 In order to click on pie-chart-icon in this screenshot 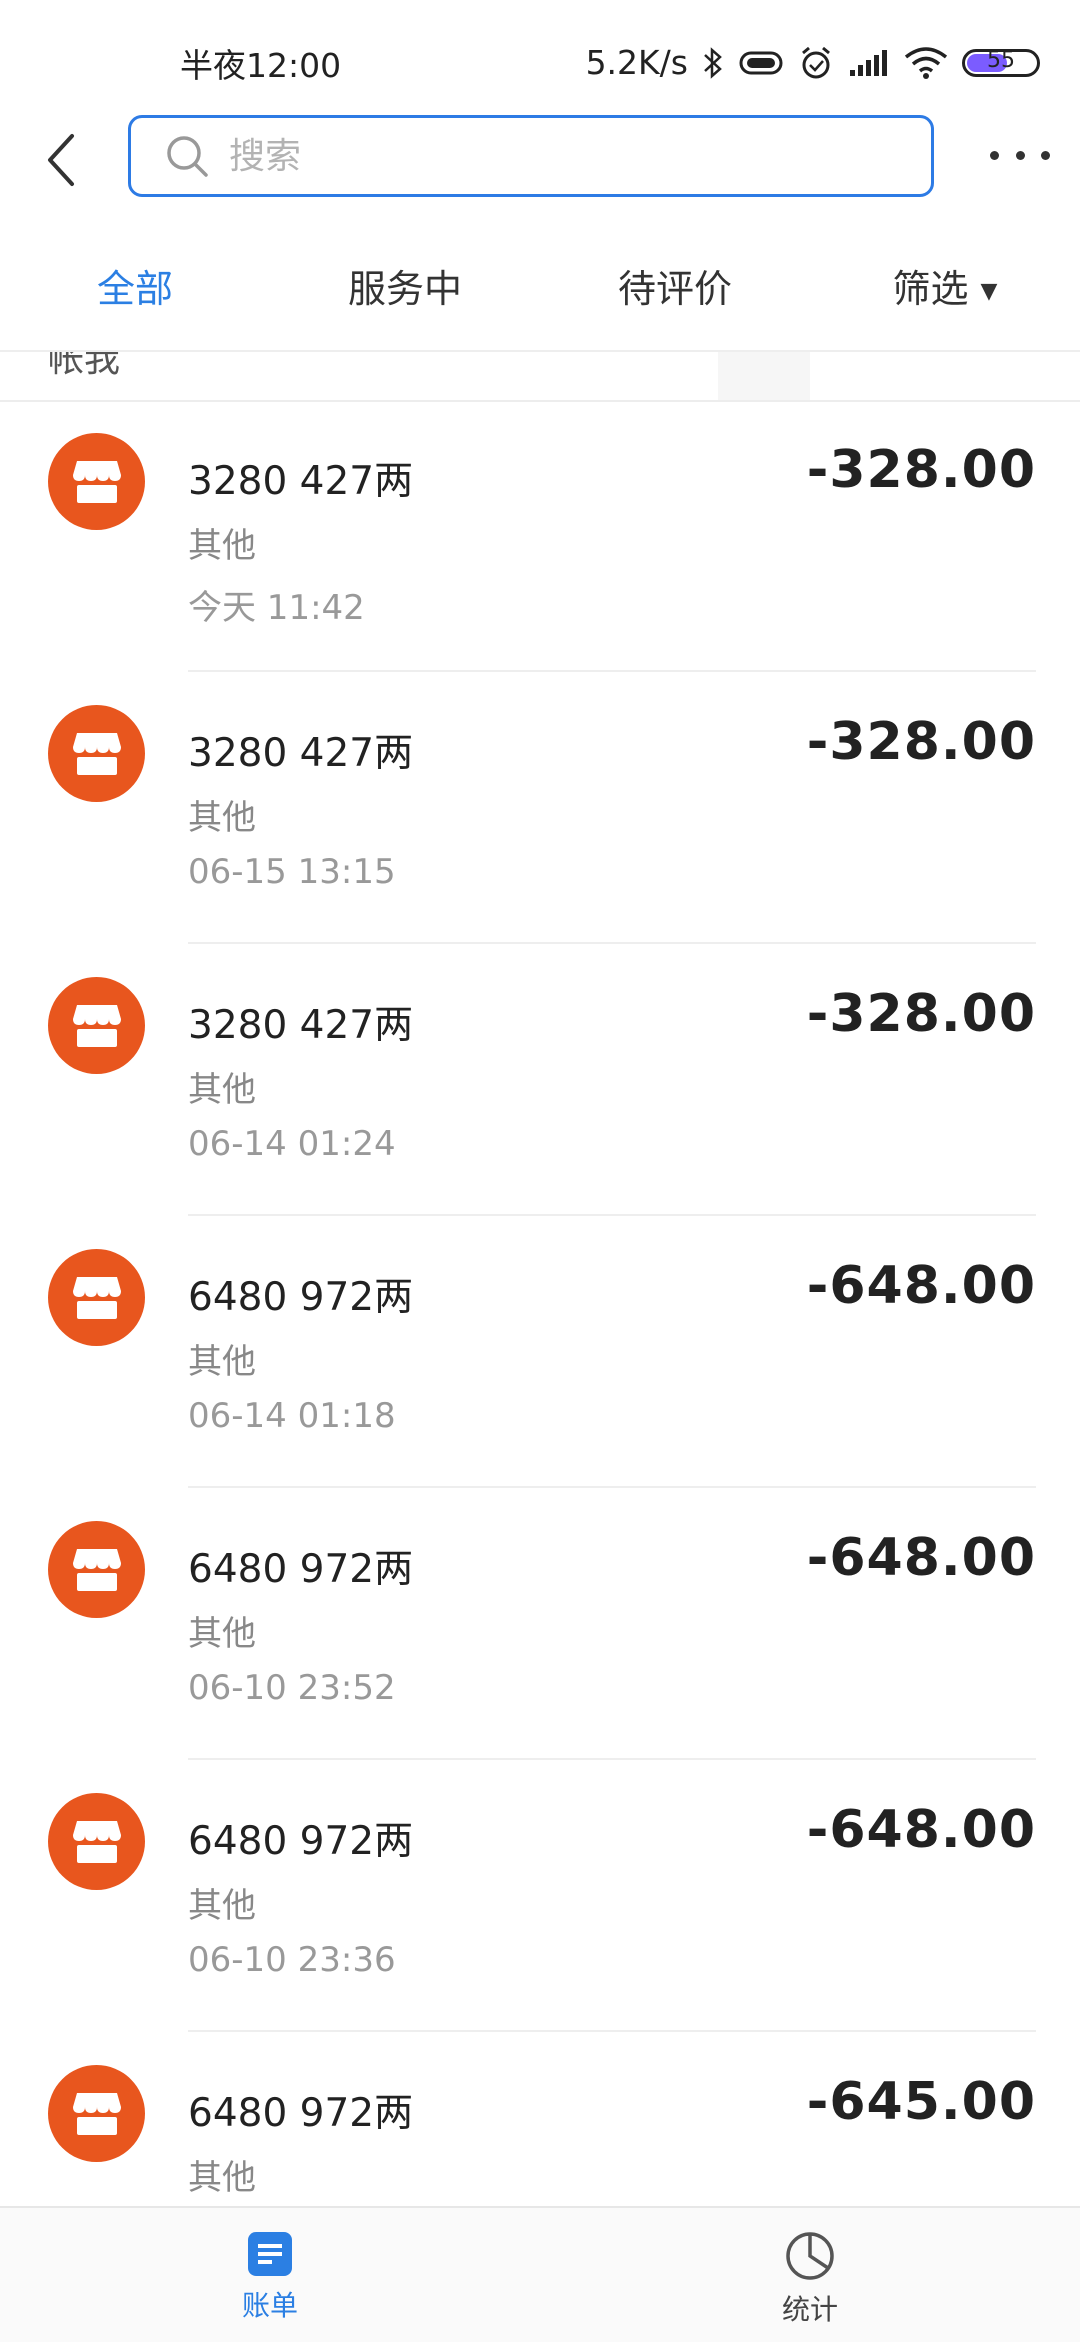, I will do `click(810, 2256)`.